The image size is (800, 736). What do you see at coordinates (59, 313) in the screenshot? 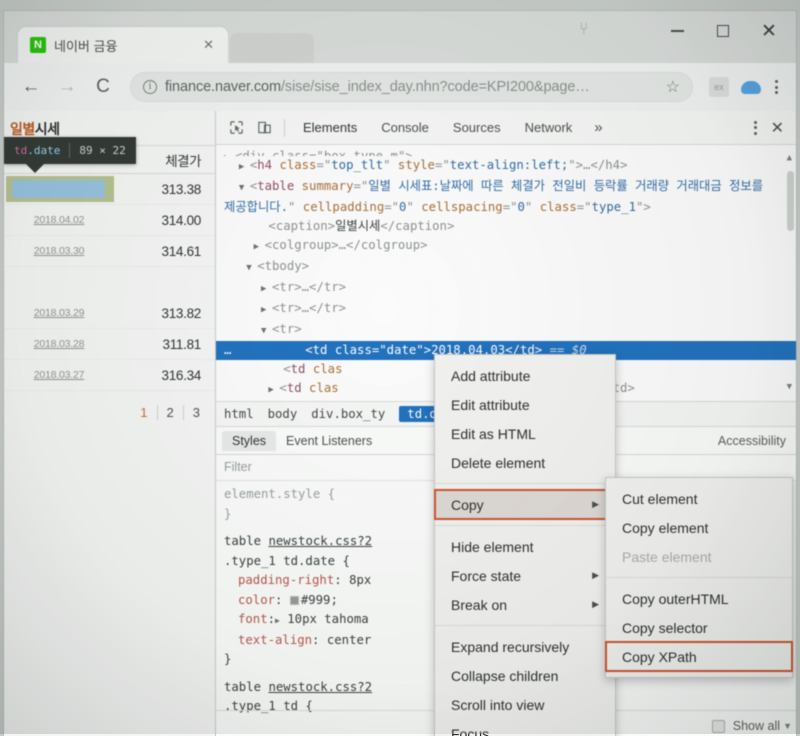
I see `cell-date: 2018.03.29` at bounding box center [59, 313].